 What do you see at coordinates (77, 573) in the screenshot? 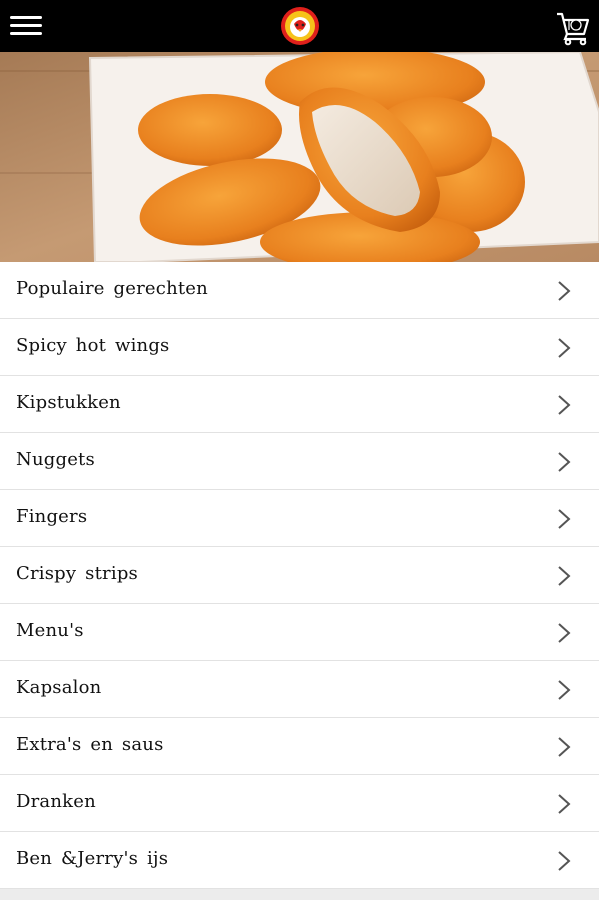
I see `list-item-label: Crispy strips` at bounding box center [77, 573].